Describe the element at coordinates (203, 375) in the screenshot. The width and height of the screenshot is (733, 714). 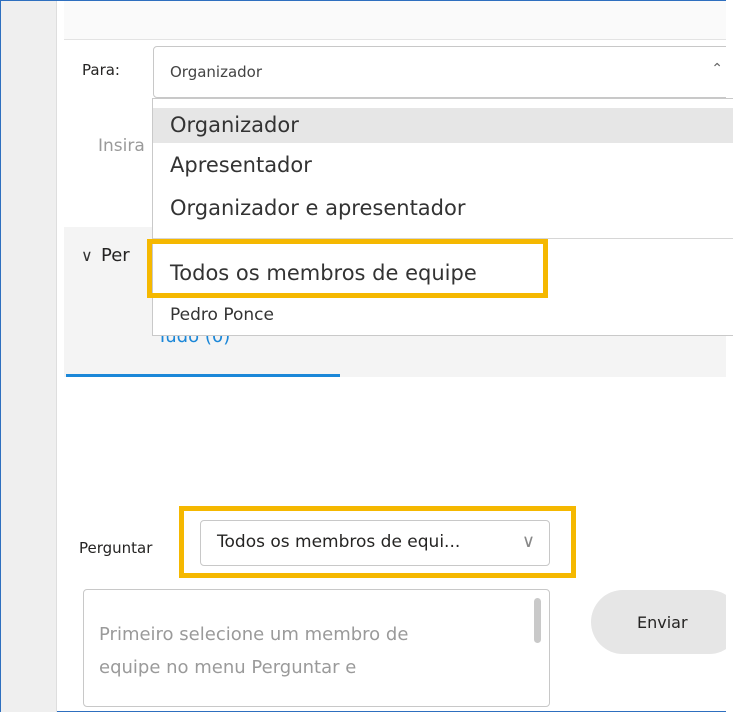
I see `tab-all-underline` at that location.